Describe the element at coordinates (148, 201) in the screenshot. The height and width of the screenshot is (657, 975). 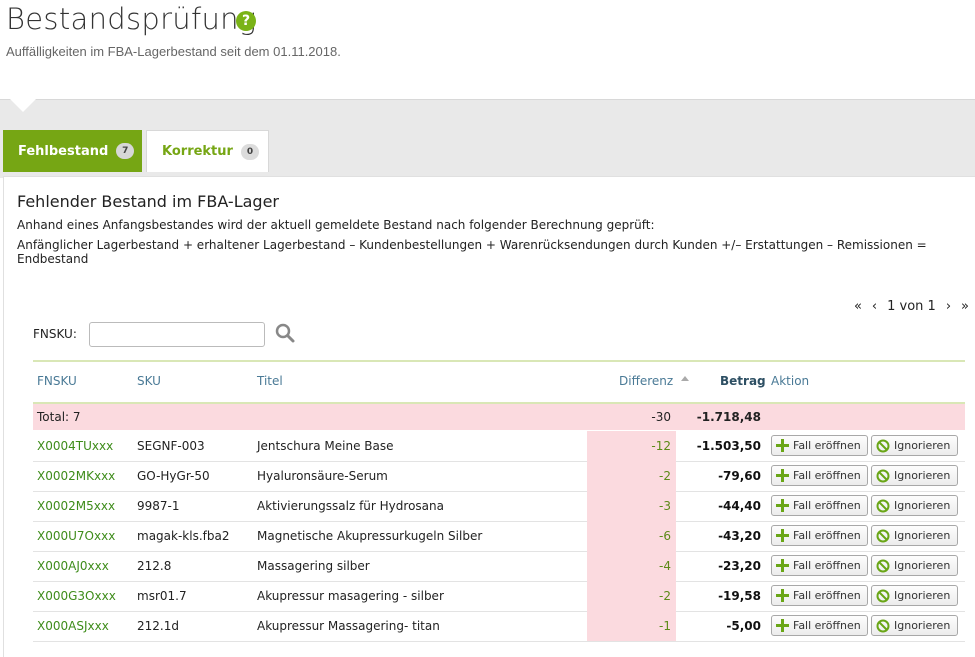
I see `panel-title: Fehlender Bestand im FBA-Lager` at that location.